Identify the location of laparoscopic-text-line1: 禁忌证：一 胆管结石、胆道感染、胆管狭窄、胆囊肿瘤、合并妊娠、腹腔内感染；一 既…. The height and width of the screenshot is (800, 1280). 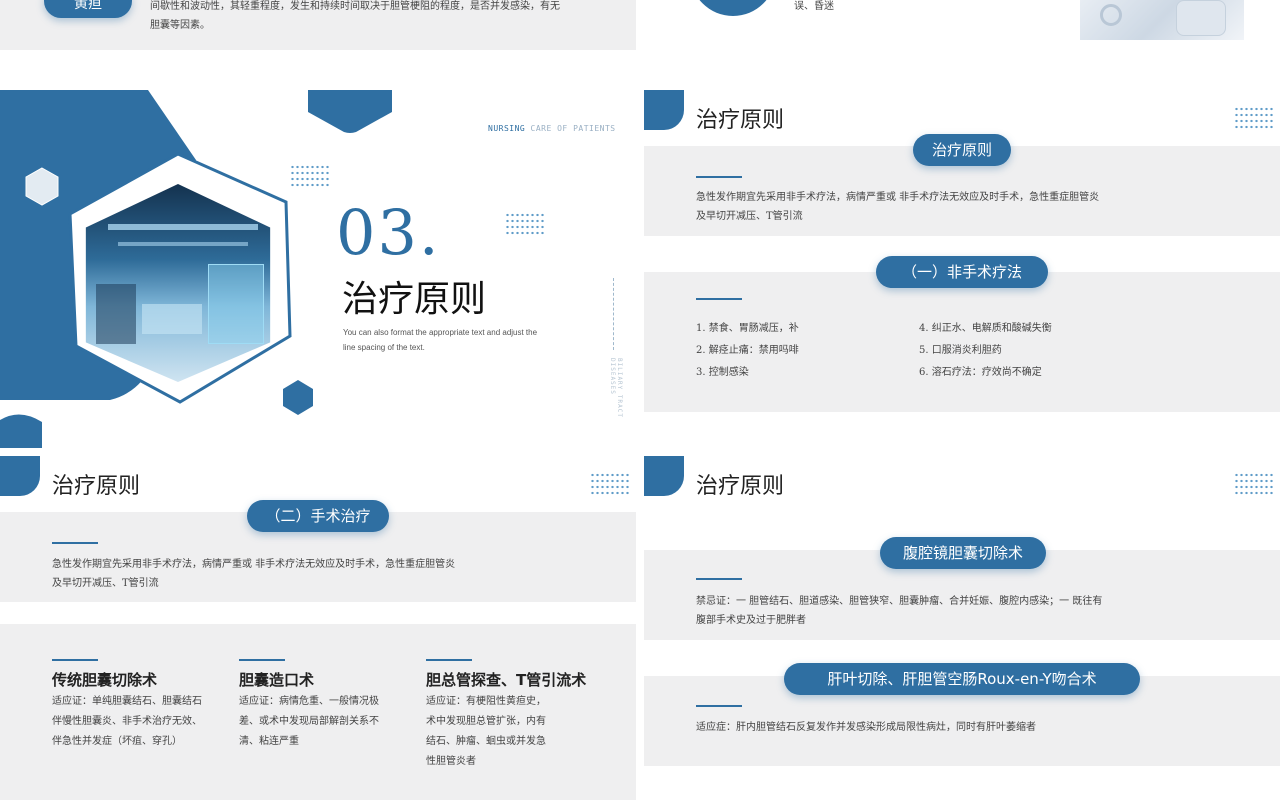
(899, 601).